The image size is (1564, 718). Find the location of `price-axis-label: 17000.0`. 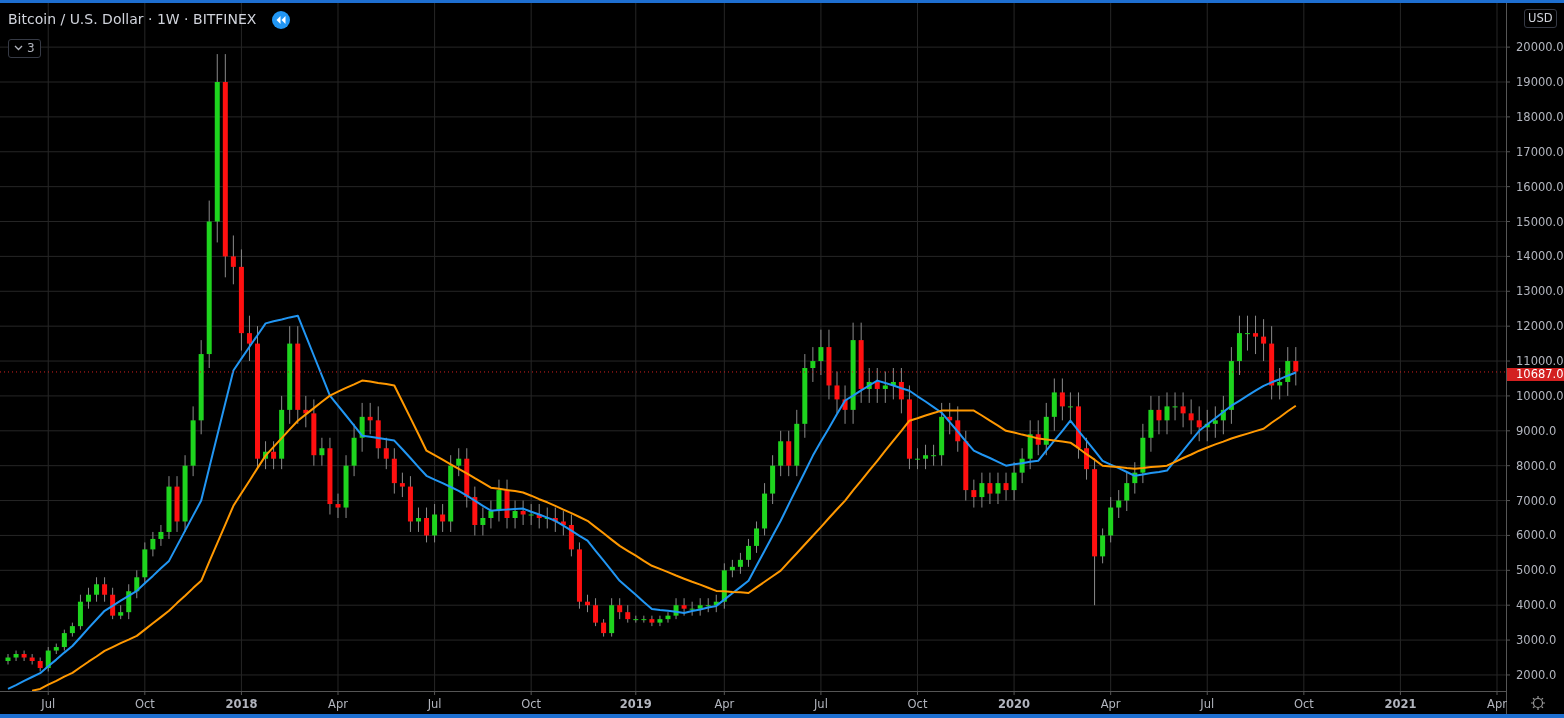

price-axis-label: 17000.0 is located at coordinates (1540, 151).